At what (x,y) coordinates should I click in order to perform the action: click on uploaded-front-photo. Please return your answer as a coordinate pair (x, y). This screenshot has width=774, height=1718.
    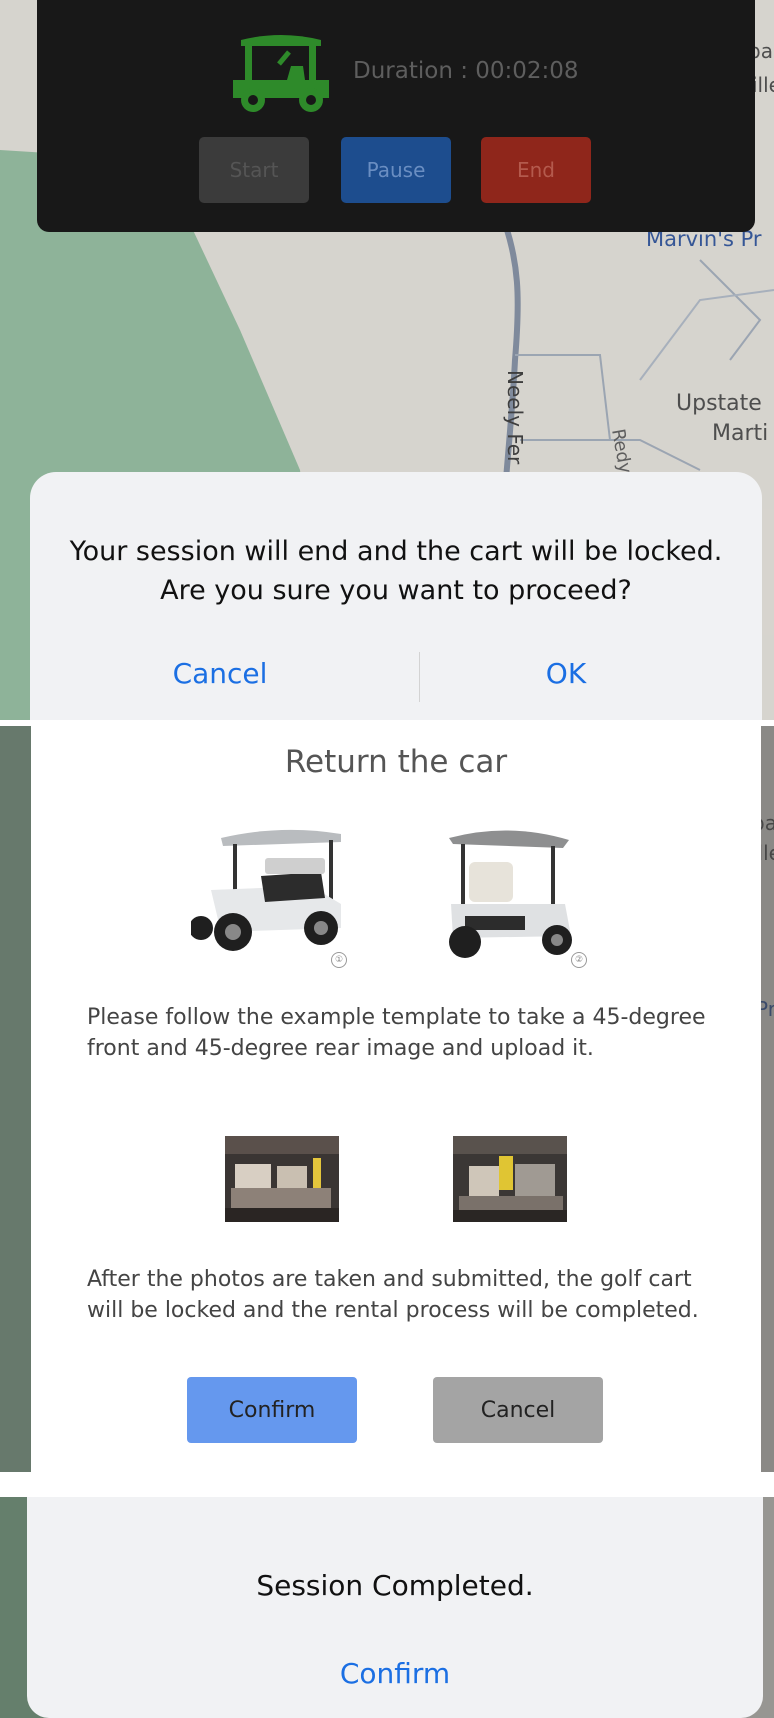
    Looking at the image, I should click on (282, 1179).